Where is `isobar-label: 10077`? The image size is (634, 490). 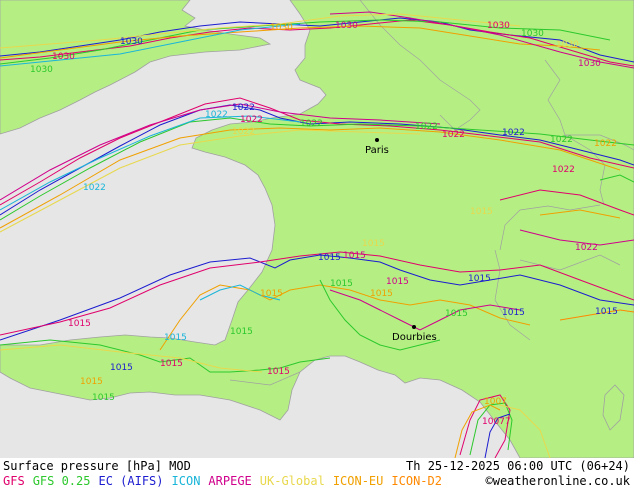 isobar-label: 10077 is located at coordinates (496, 422).